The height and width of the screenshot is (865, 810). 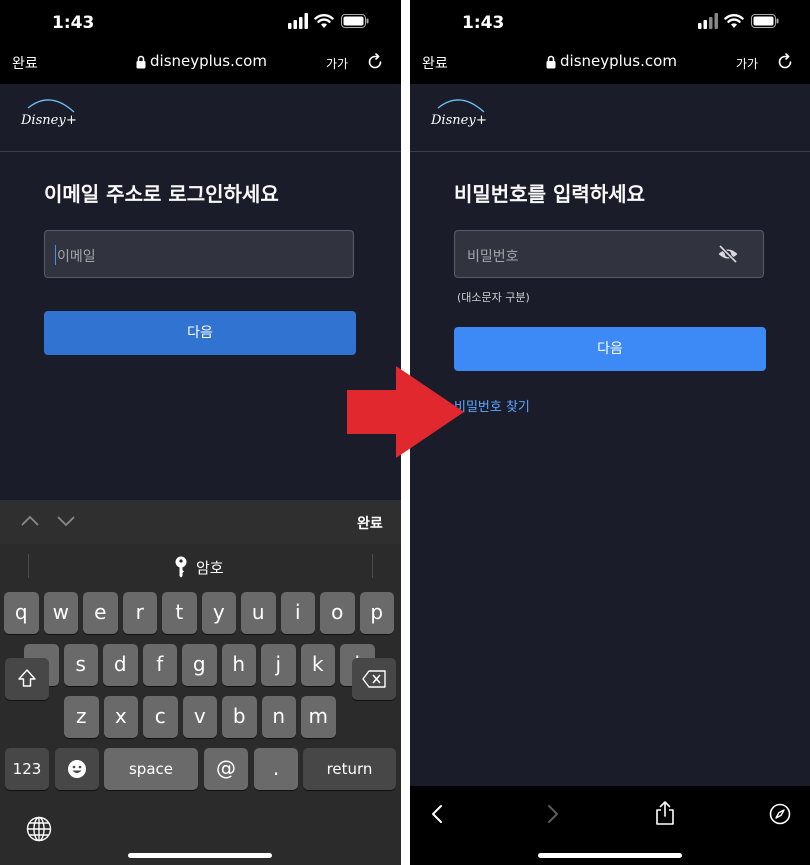 What do you see at coordinates (161, 194) in the screenshot?
I see `page-title: 이메일 주소로 로그인하세요` at bounding box center [161, 194].